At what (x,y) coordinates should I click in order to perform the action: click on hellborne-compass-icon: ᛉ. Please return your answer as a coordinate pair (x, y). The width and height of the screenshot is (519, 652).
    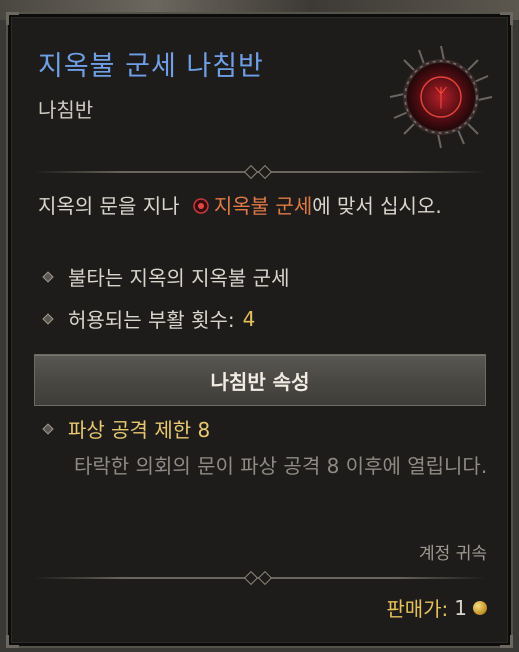
    Looking at the image, I should click on (441, 97).